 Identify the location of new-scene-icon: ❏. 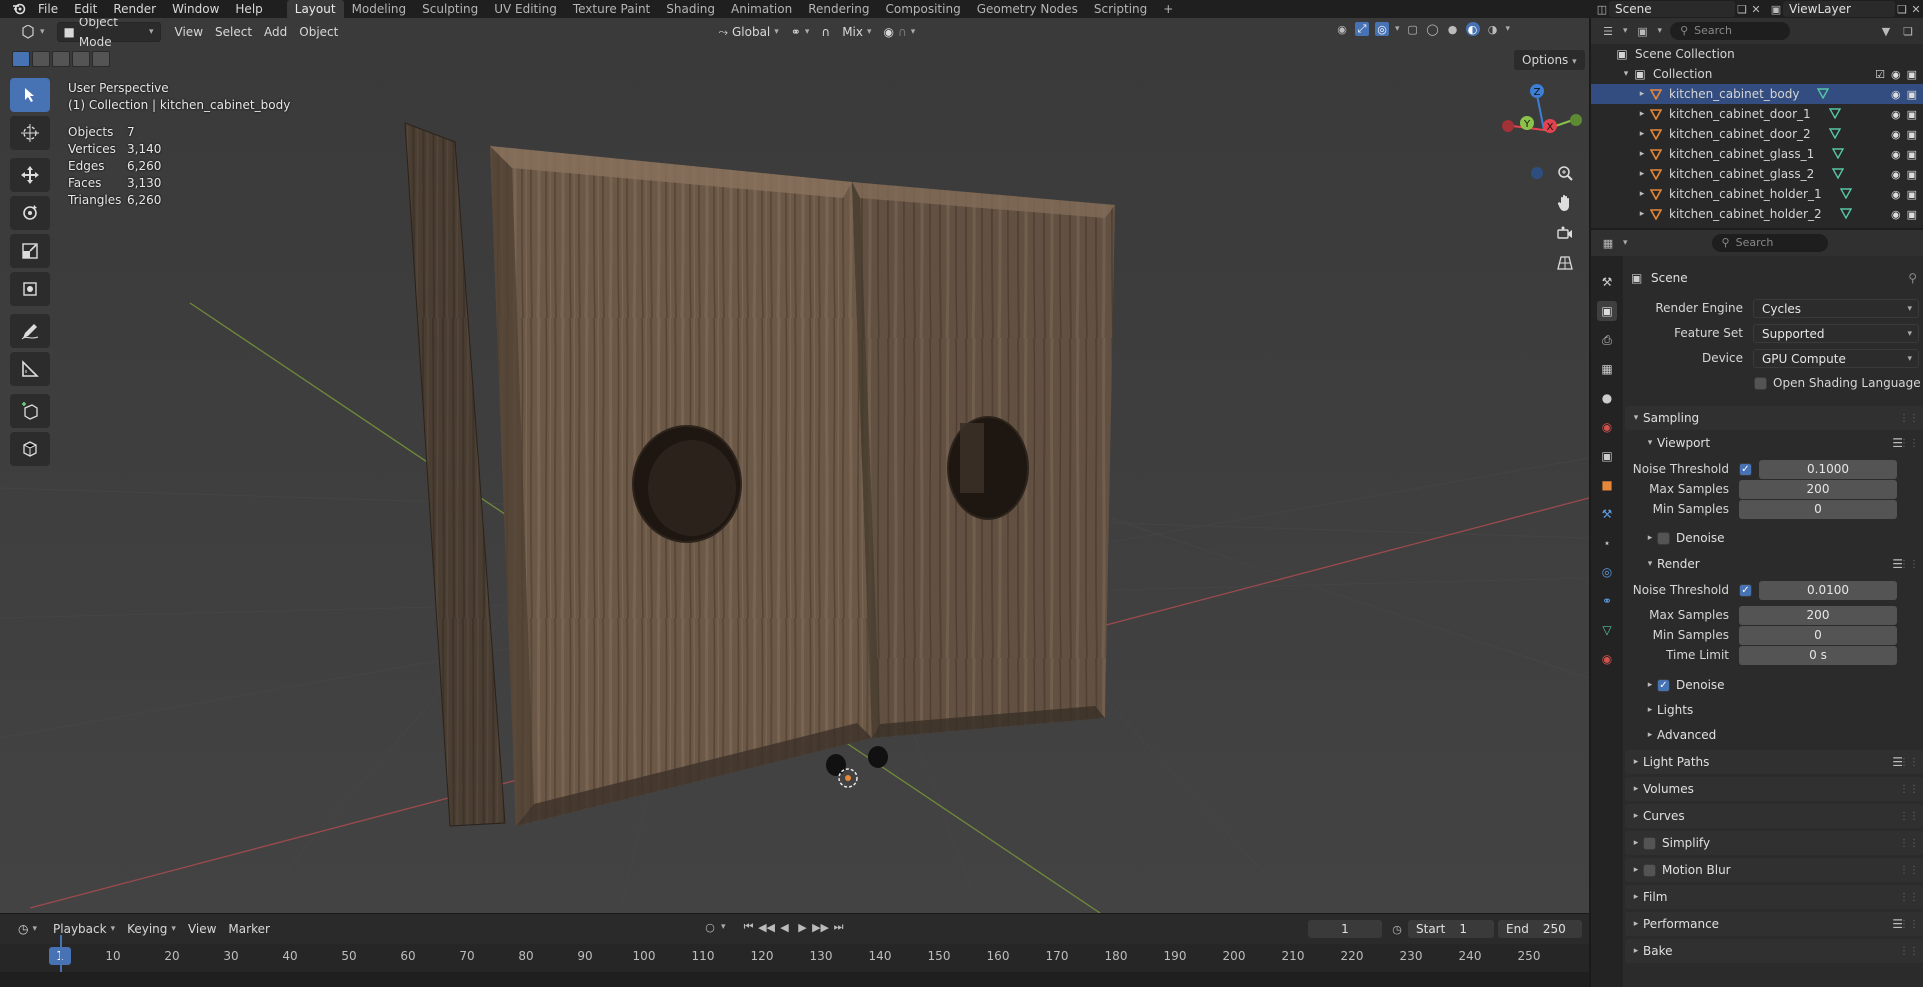
(1742, 9).